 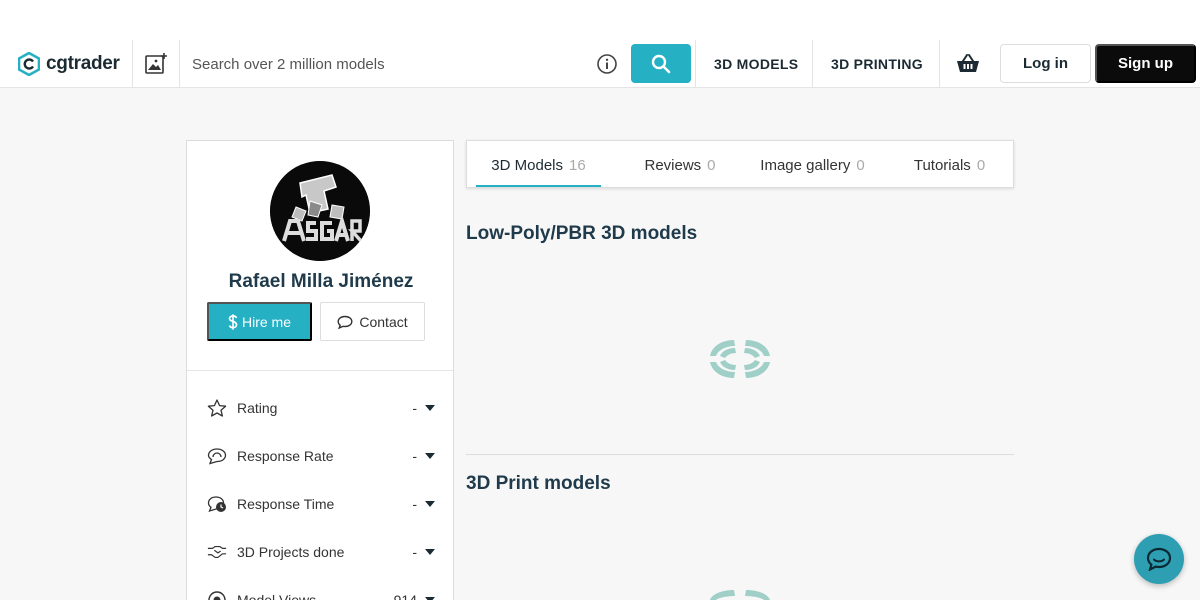 What do you see at coordinates (877, 64) in the screenshot?
I see `nav-3d-printing: 3D PRINTING` at bounding box center [877, 64].